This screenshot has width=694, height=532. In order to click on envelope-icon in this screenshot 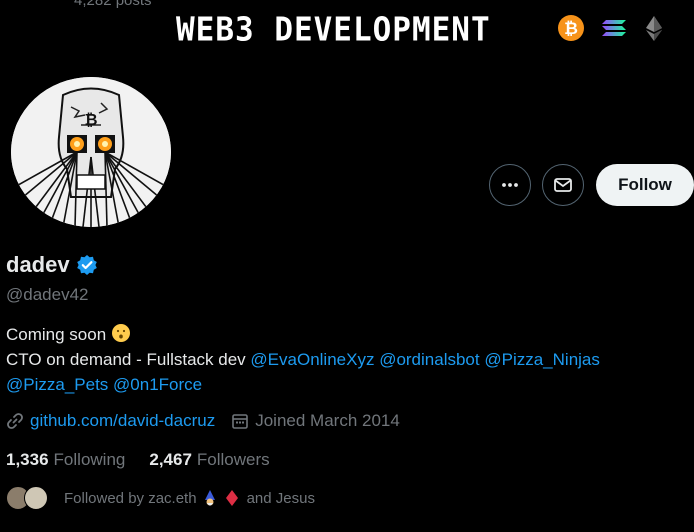, I will do `click(563, 185)`.